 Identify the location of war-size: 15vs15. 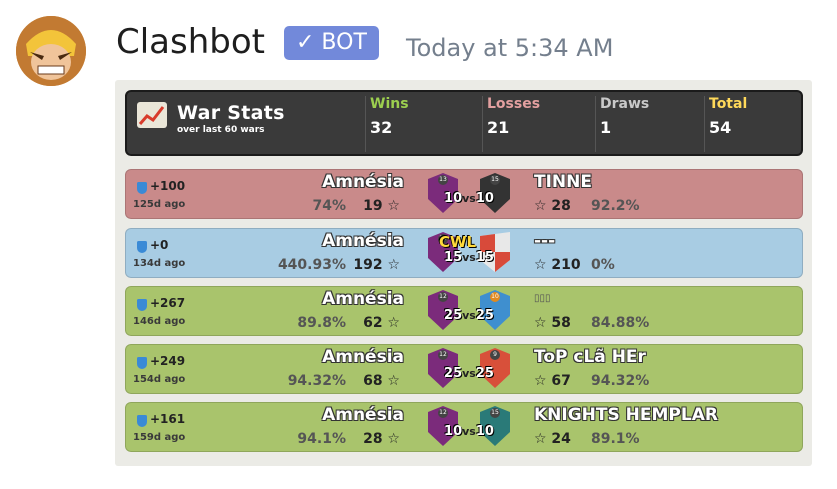
(469, 257).